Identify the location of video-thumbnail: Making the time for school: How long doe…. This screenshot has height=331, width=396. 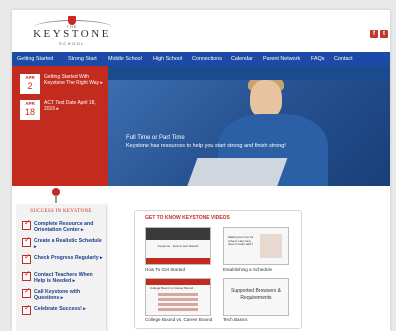
(256, 246).